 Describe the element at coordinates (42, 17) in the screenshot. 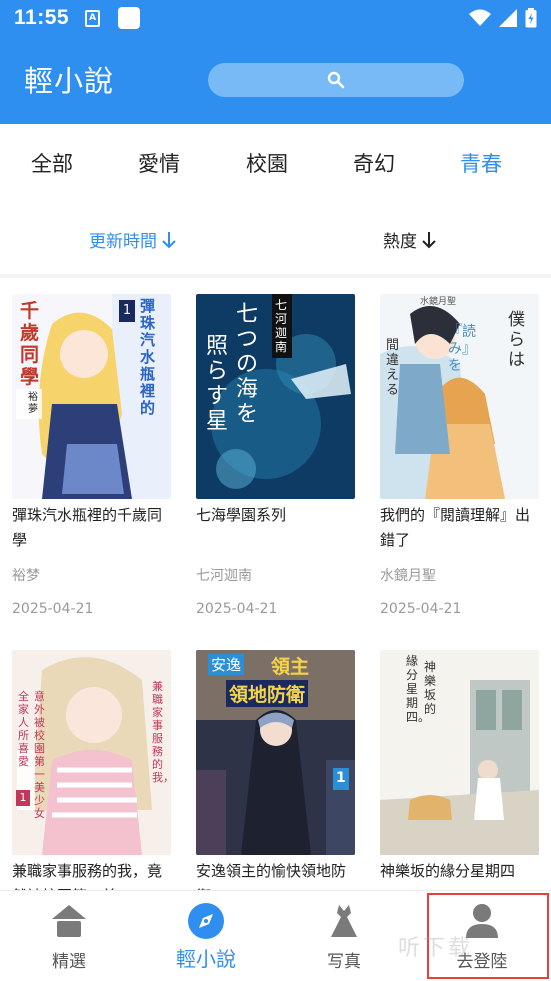

I see `status-time: 11:55` at that location.